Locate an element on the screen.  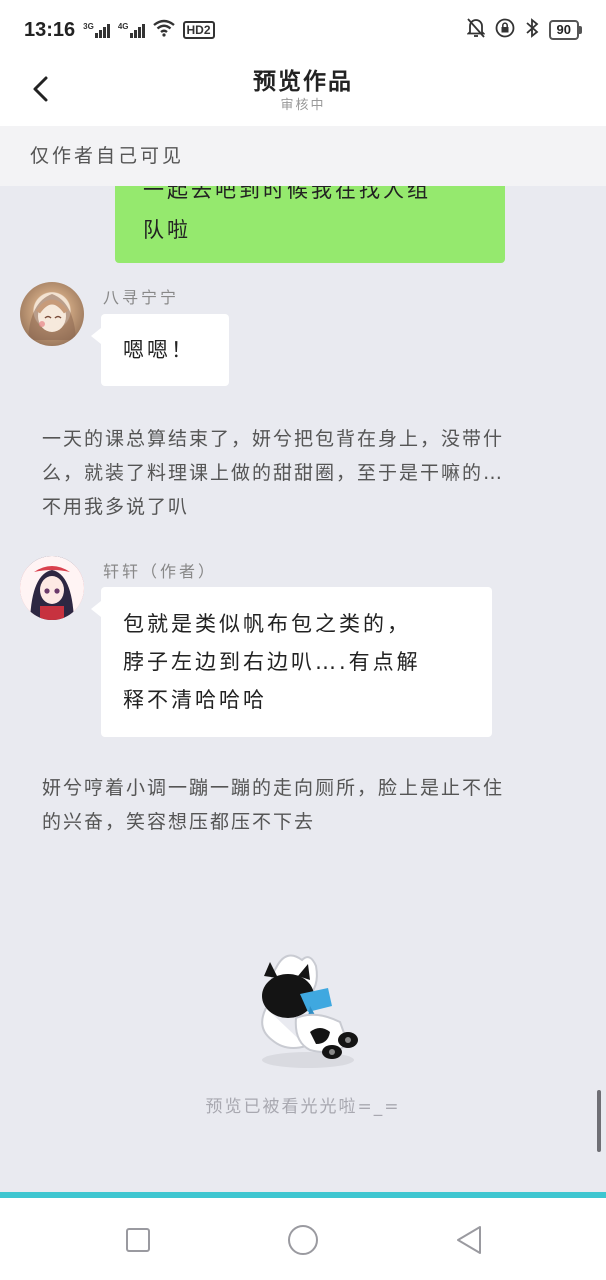
system-back-button is located at coordinates (469, 1240).